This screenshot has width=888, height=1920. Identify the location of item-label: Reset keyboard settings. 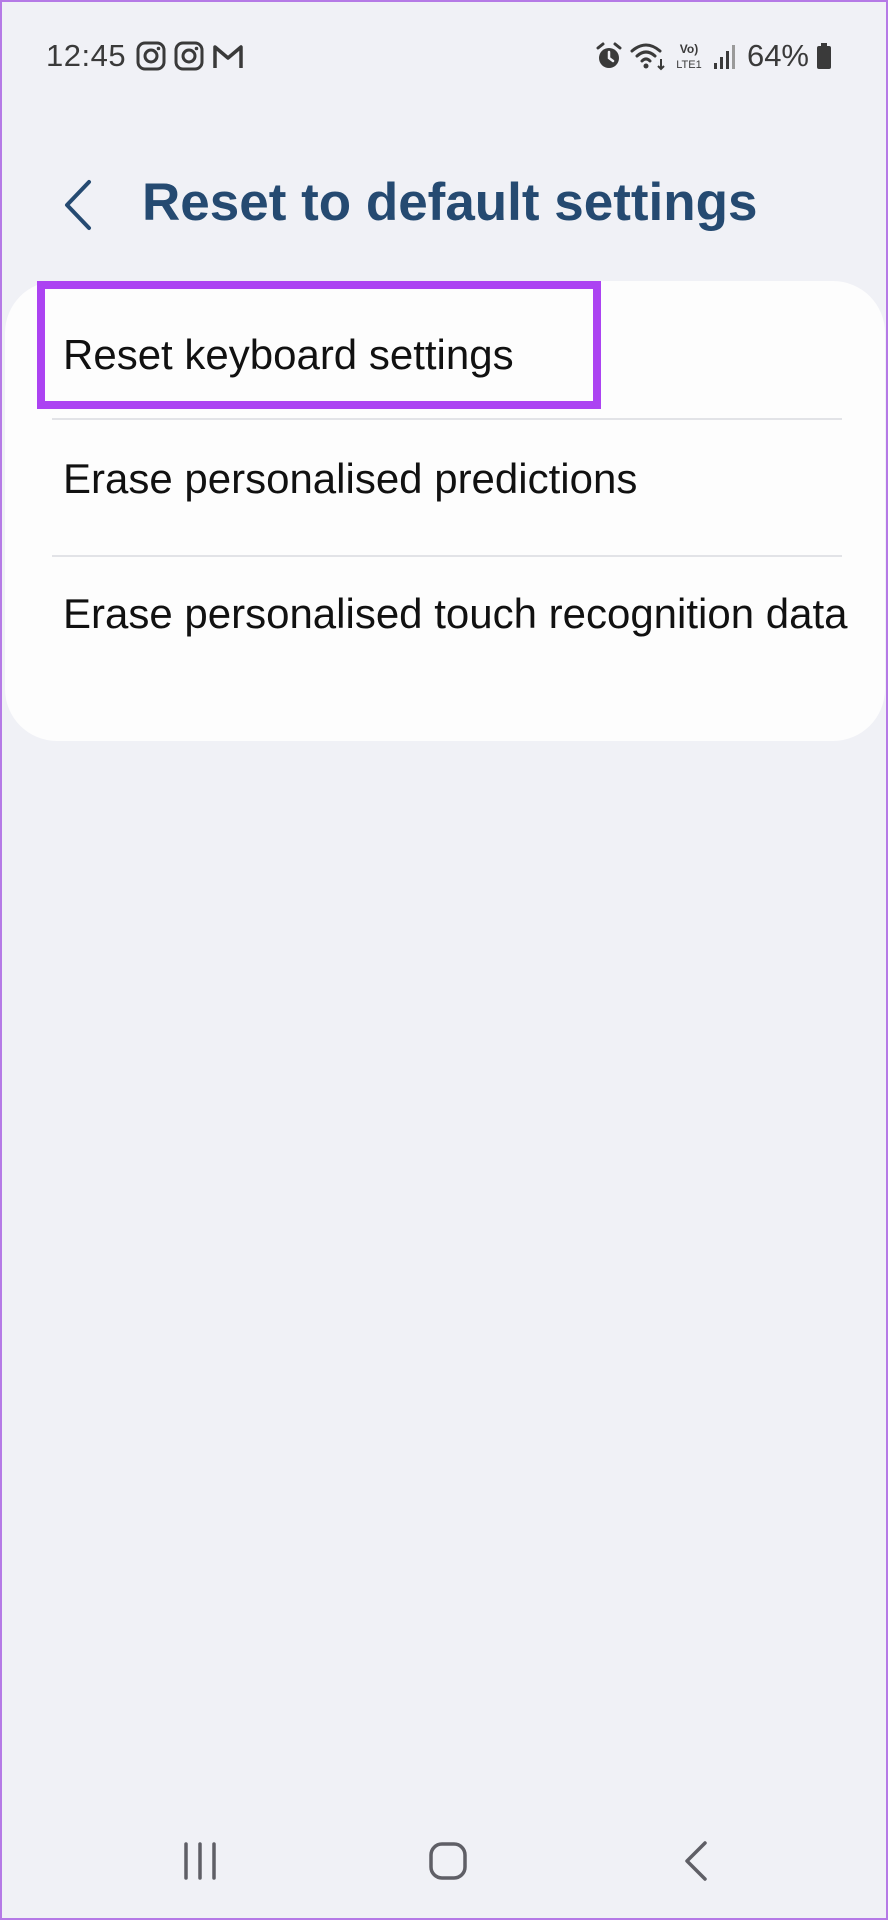
(288, 354).